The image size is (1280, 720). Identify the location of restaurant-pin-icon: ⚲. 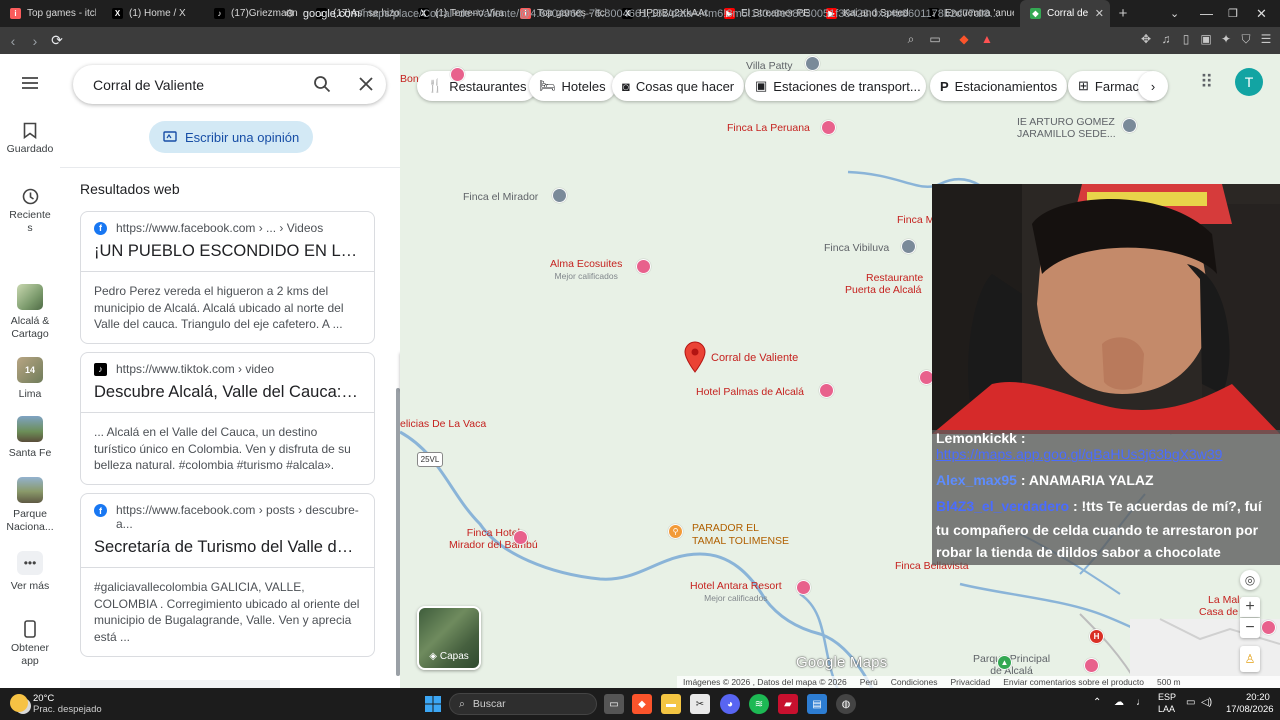
(675, 531).